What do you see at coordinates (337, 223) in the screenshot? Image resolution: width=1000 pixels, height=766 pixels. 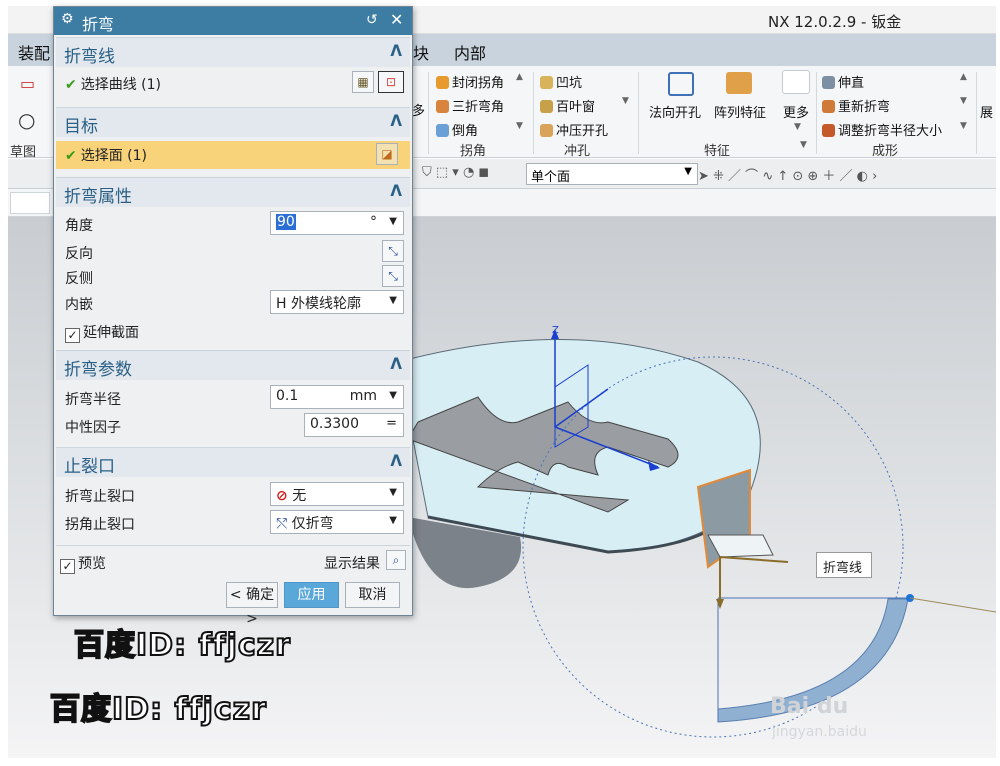 I see `angle-input: 90 ° ▼` at bounding box center [337, 223].